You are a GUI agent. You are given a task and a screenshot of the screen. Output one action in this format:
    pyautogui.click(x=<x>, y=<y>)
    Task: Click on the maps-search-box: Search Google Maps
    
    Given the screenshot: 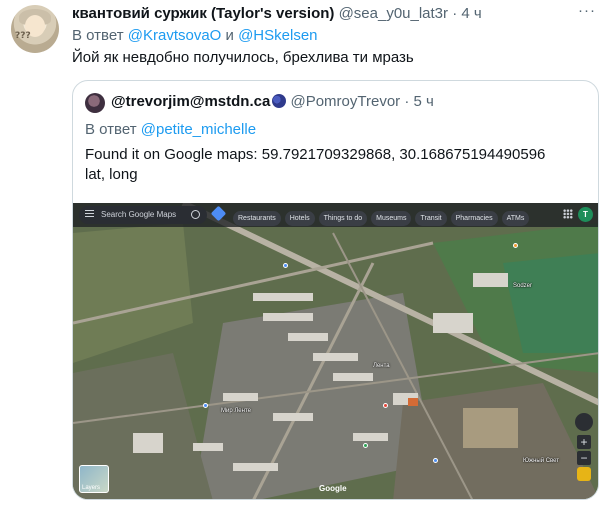 What is the action you would take?
    pyautogui.click(x=143, y=215)
    